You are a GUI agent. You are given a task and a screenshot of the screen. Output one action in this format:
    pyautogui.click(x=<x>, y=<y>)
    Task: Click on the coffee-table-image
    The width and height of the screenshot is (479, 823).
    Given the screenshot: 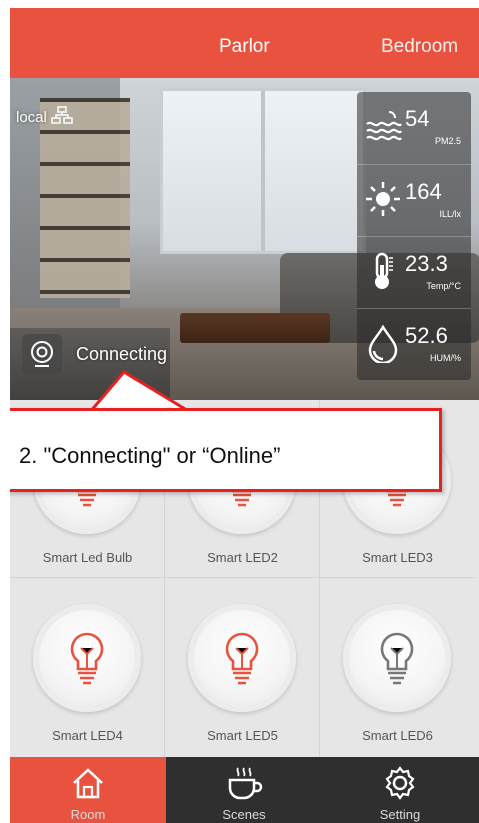 What is the action you would take?
    pyautogui.click(x=255, y=328)
    